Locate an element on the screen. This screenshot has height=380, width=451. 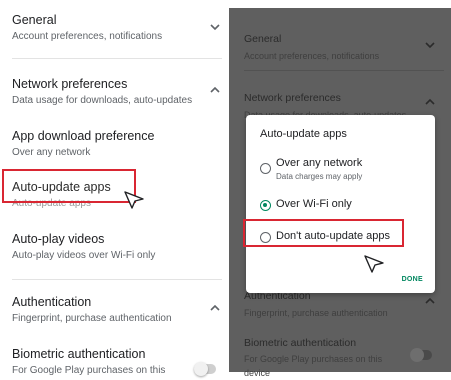
dialog-title: Auto-update apps is located at coordinates (303, 134).